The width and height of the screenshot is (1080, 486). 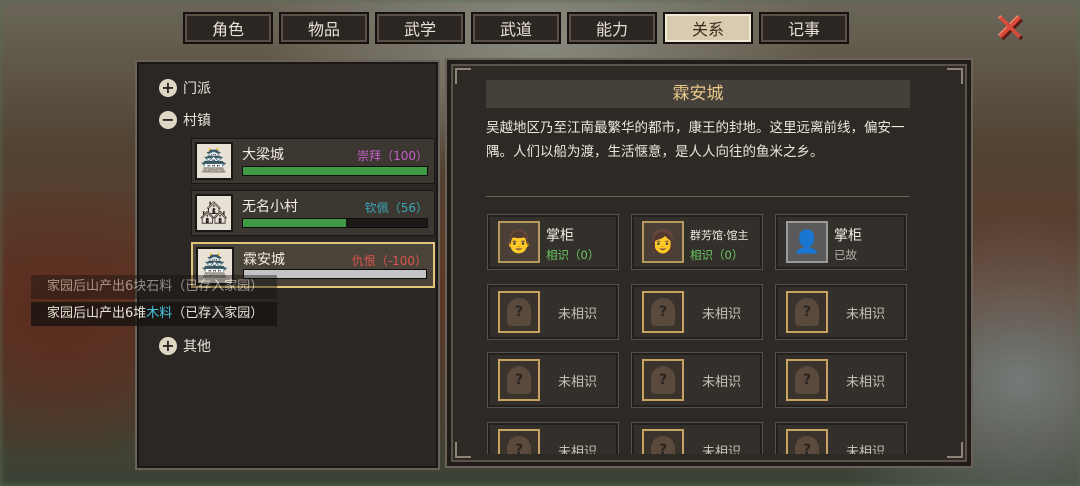 What do you see at coordinates (845, 255) in the screenshot?
I see `npc-status: 已故` at bounding box center [845, 255].